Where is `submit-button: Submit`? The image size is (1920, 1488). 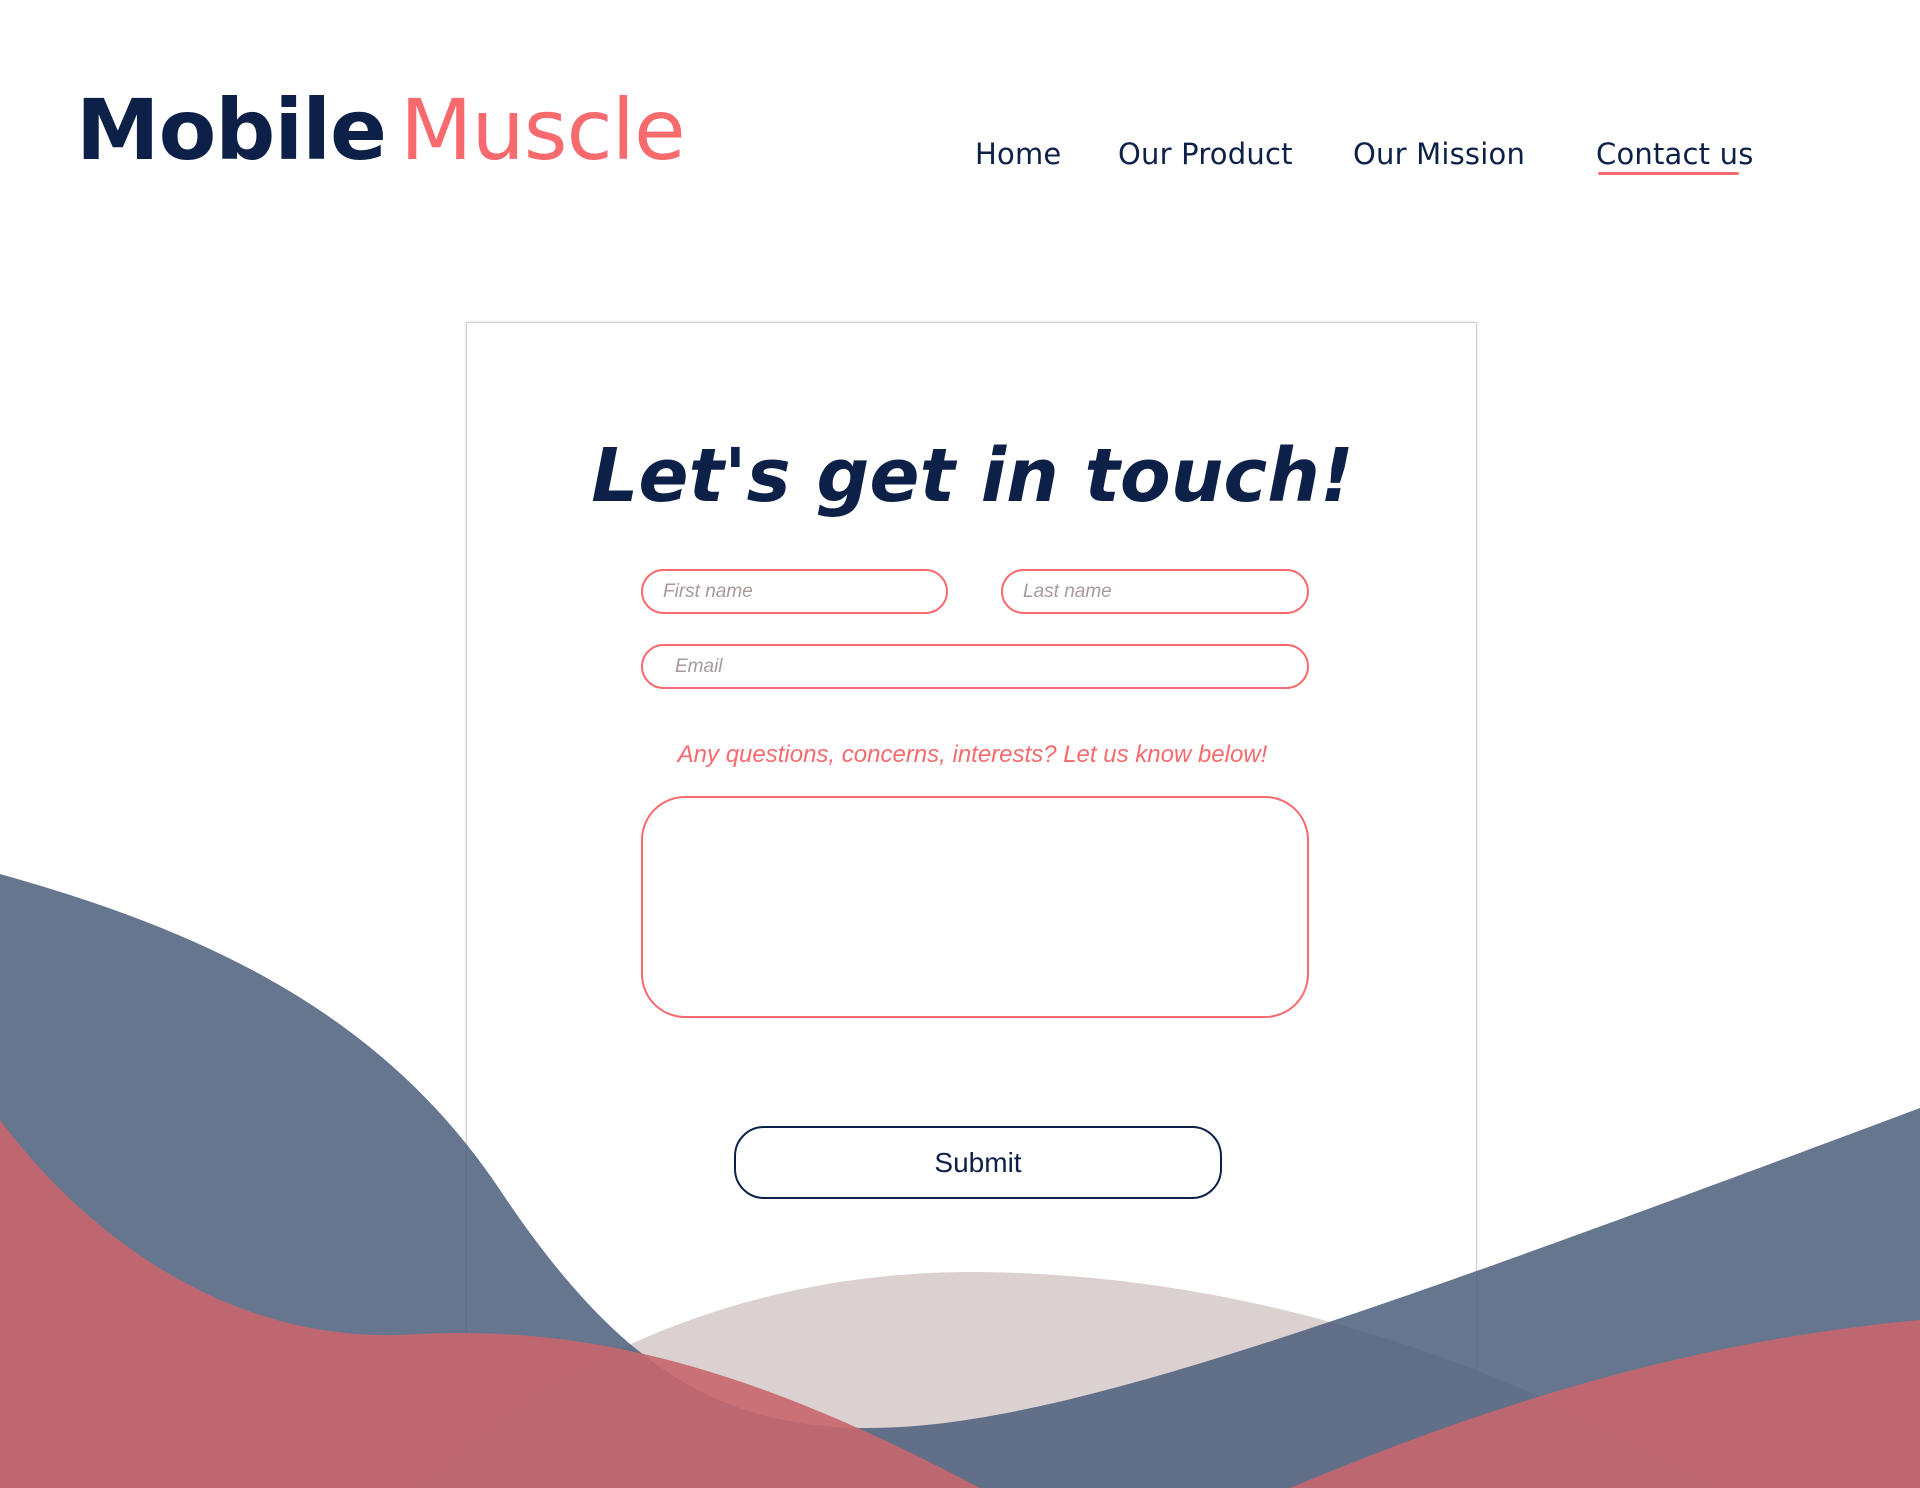 submit-button: Submit is located at coordinates (978, 1162).